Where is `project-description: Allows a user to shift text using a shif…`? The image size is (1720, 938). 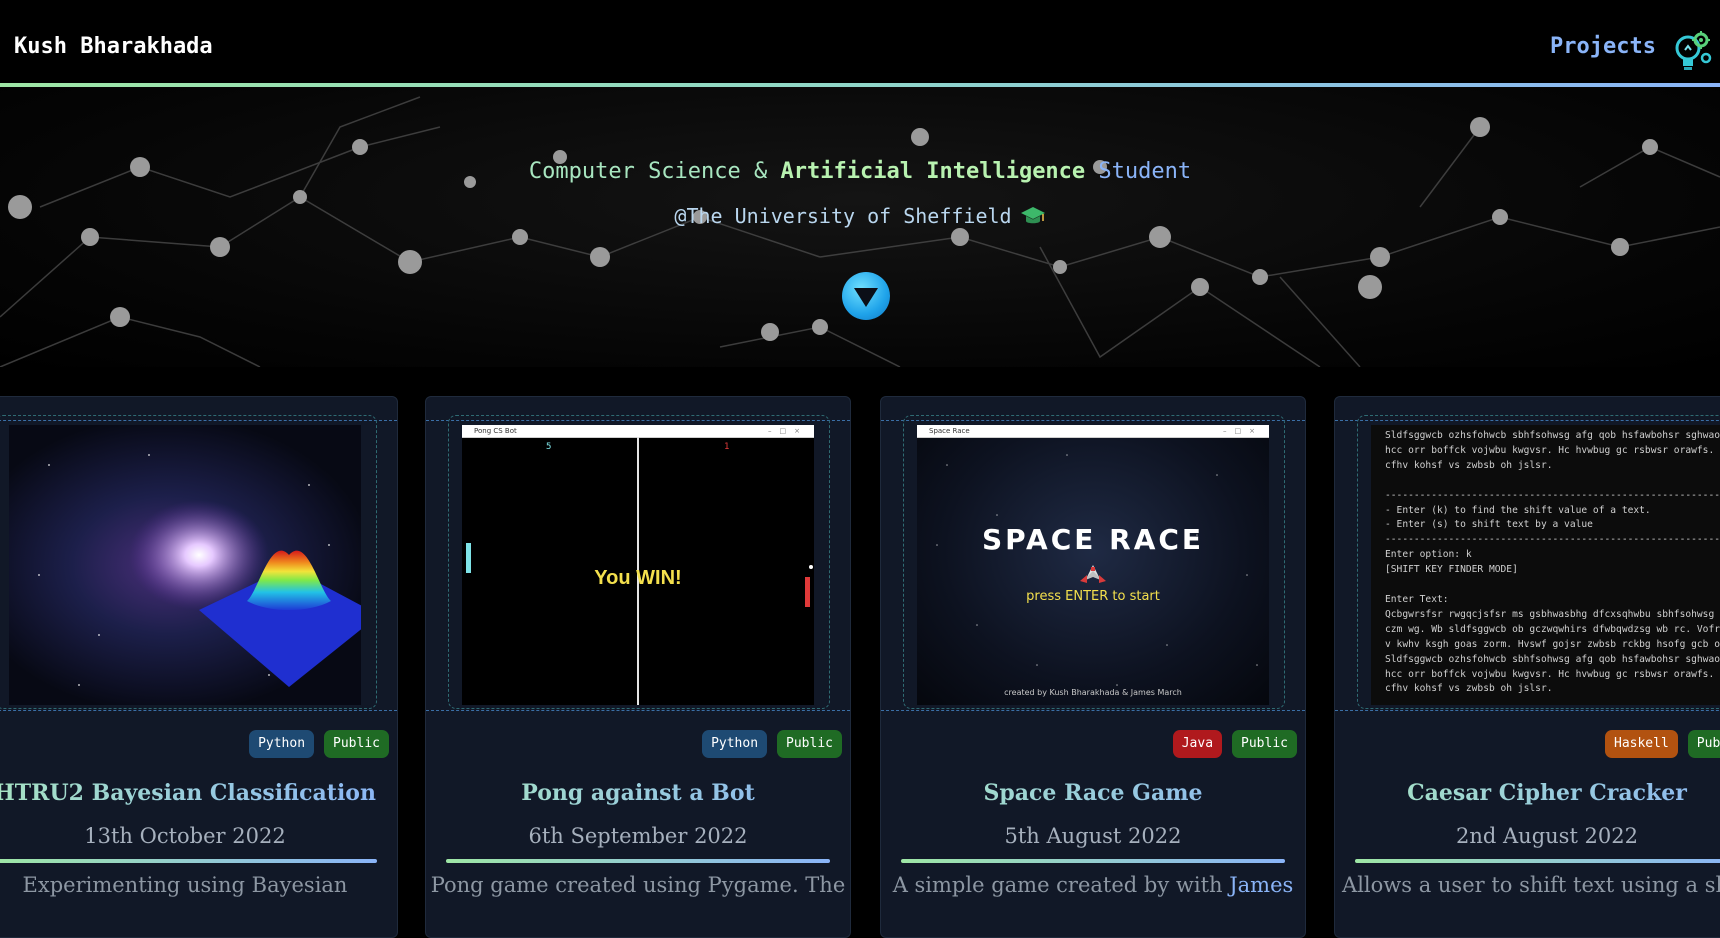 project-description: Allows a user to shift text using a shif… is located at coordinates (1531, 885).